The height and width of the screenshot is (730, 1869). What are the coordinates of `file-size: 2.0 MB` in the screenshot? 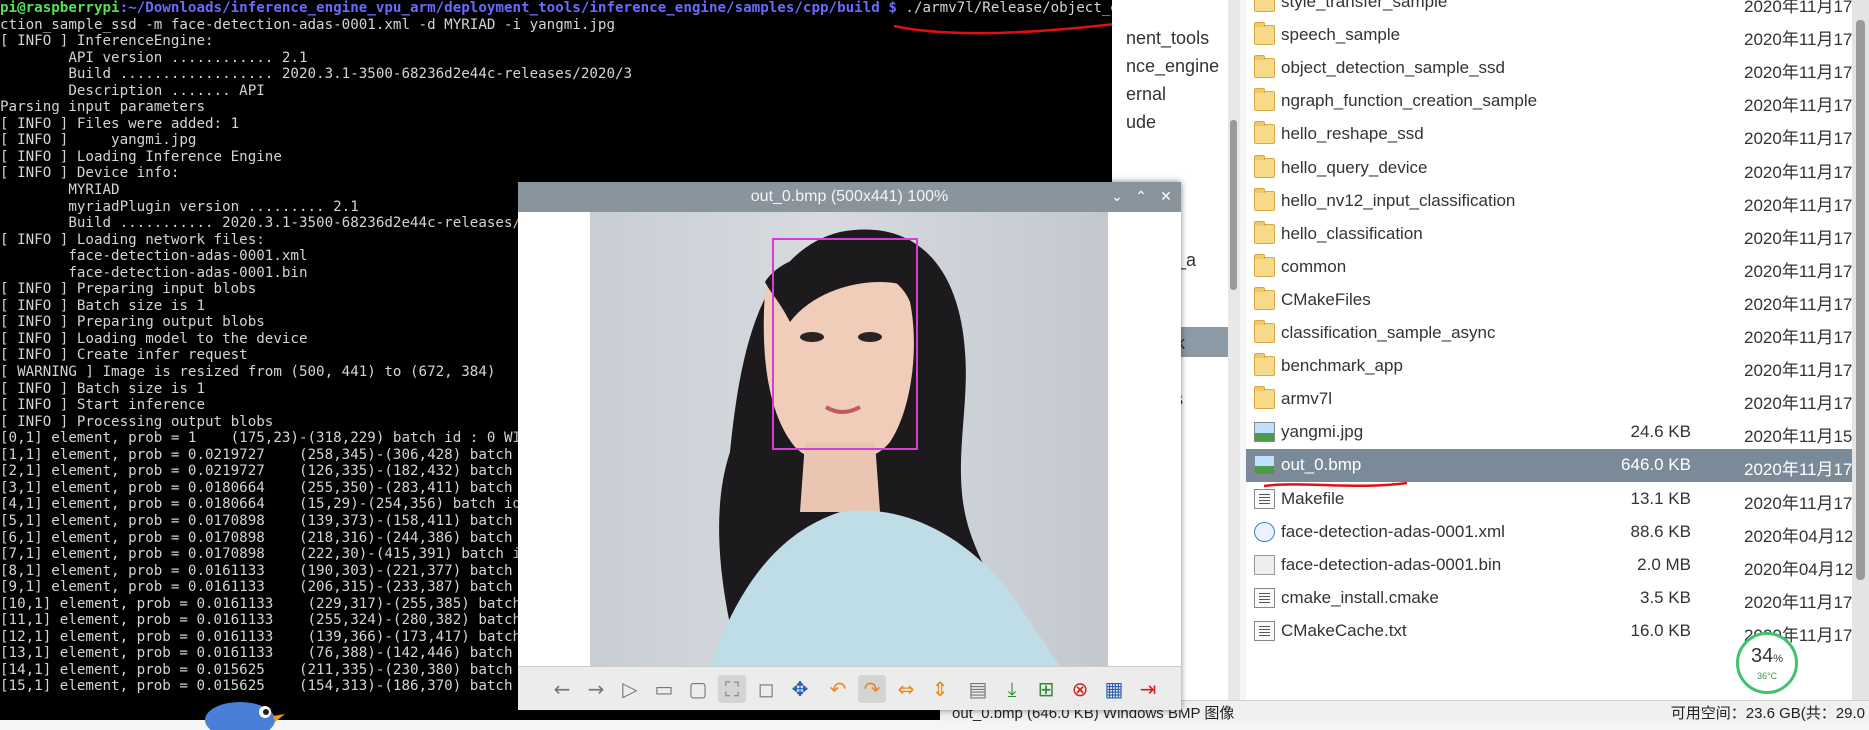 It's located at (1664, 564).